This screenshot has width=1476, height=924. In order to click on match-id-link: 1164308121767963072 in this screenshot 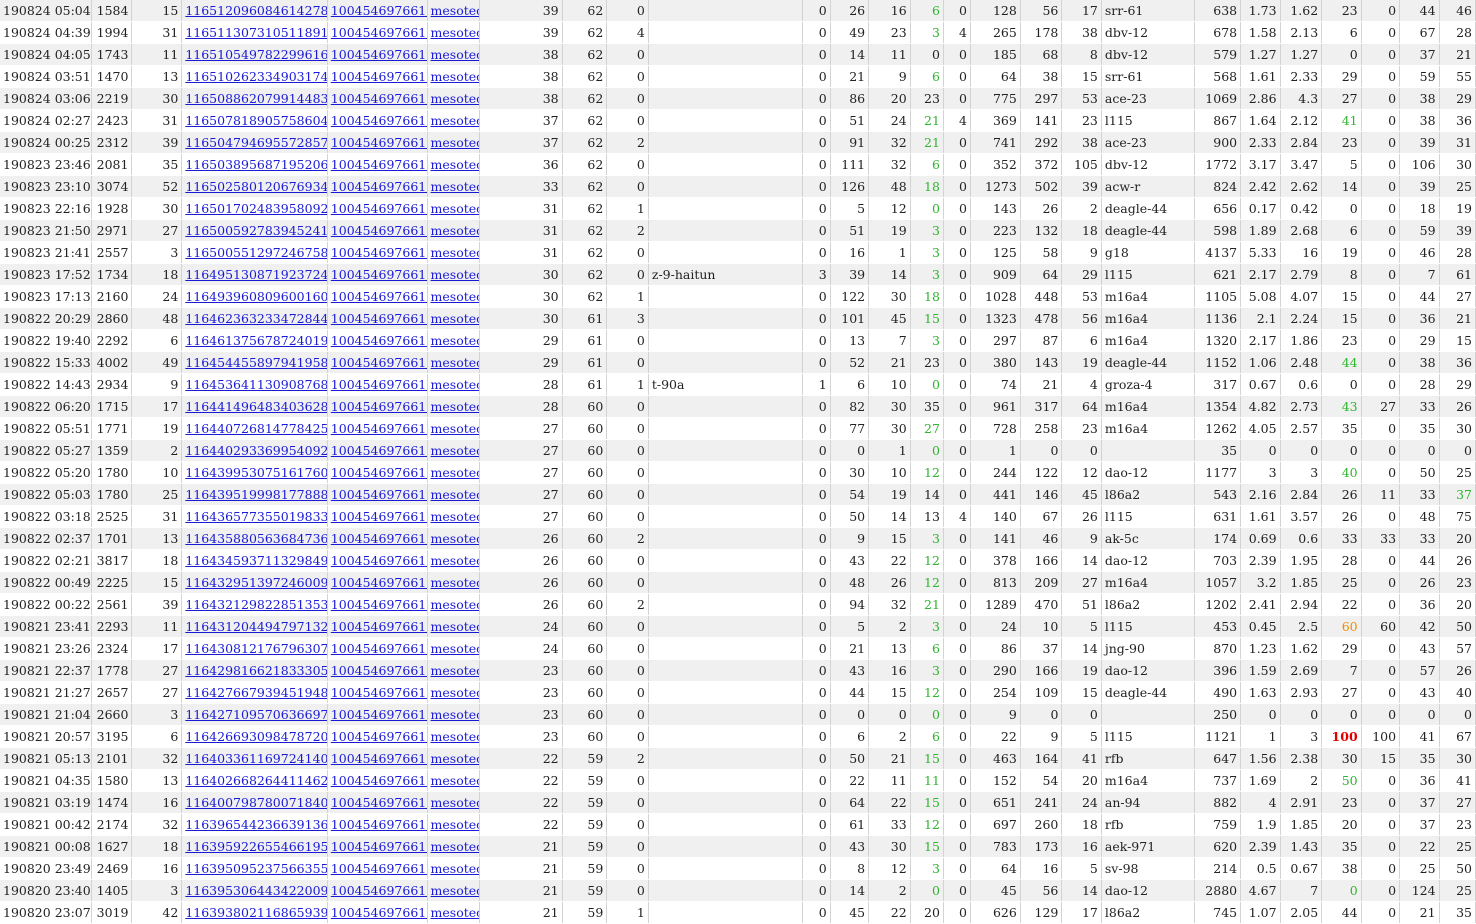, I will do `click(255, 648)`.